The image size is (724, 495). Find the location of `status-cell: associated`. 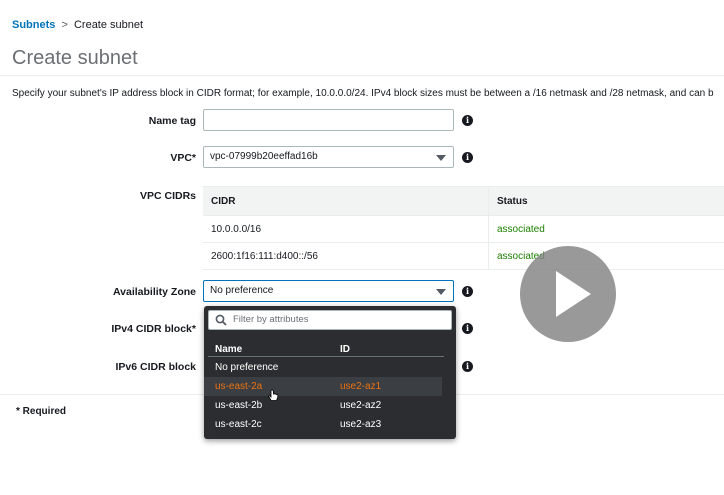

status-cell: associated is located at coordinates (521, 229).